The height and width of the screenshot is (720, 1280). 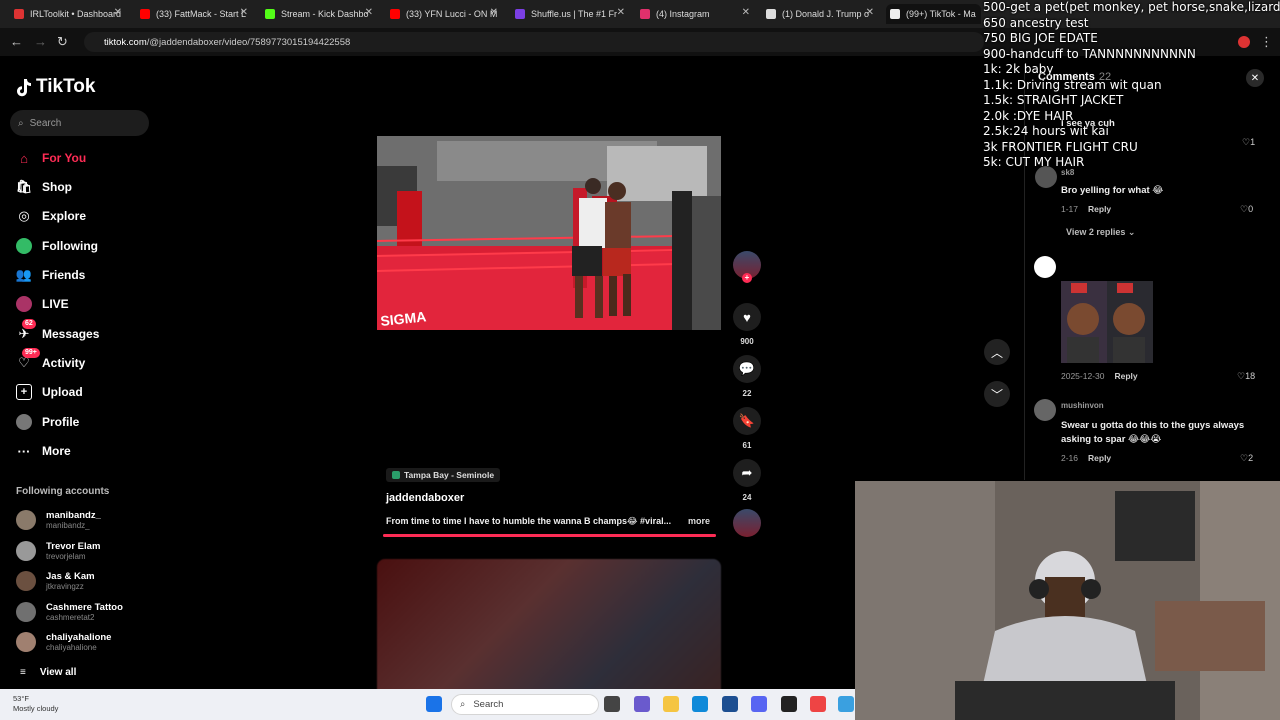 I want to click on goal-line: 650 ancestry test, so click(x=1036, y=22).